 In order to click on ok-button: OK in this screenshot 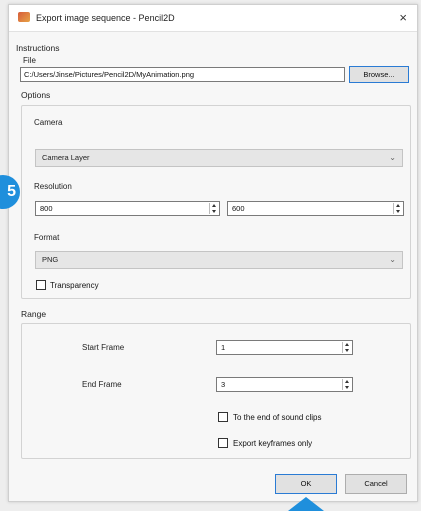, I will do `click(306, 484)`.